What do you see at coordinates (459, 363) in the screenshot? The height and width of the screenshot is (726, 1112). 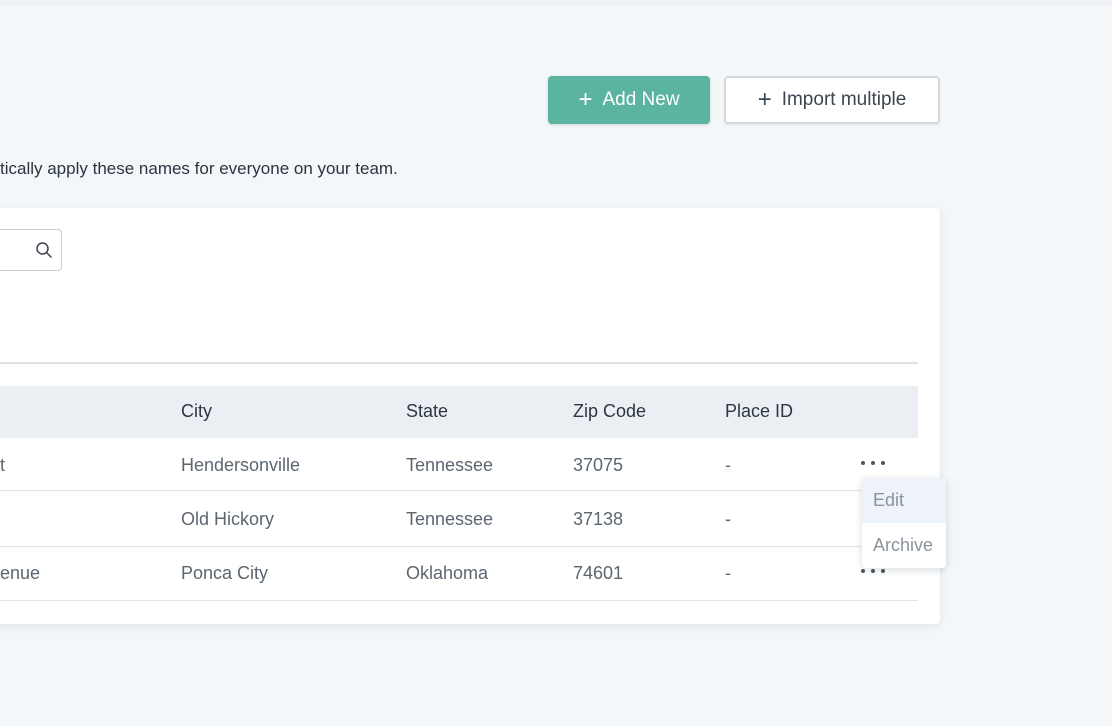 I see `divider` at bounding box center [459, 363].